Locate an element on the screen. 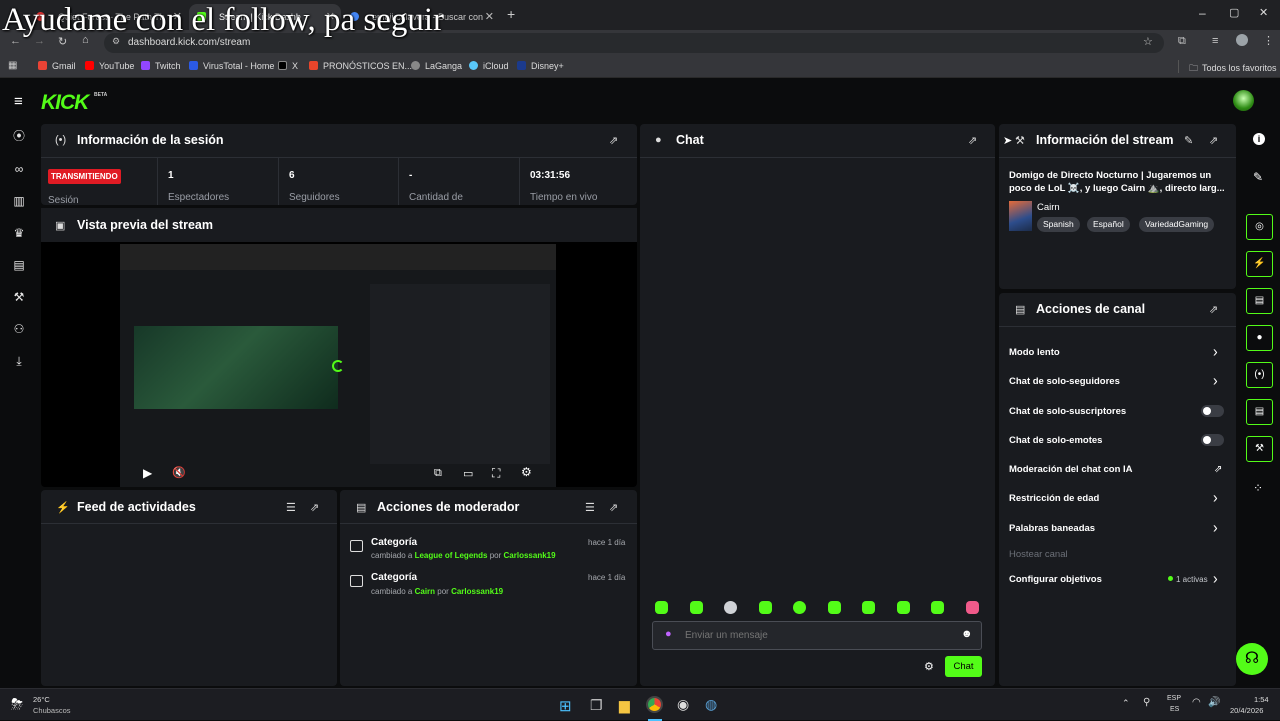 The image size is (1280, 721). clock-time: 1:54 is located at coordinates (1261, 699).